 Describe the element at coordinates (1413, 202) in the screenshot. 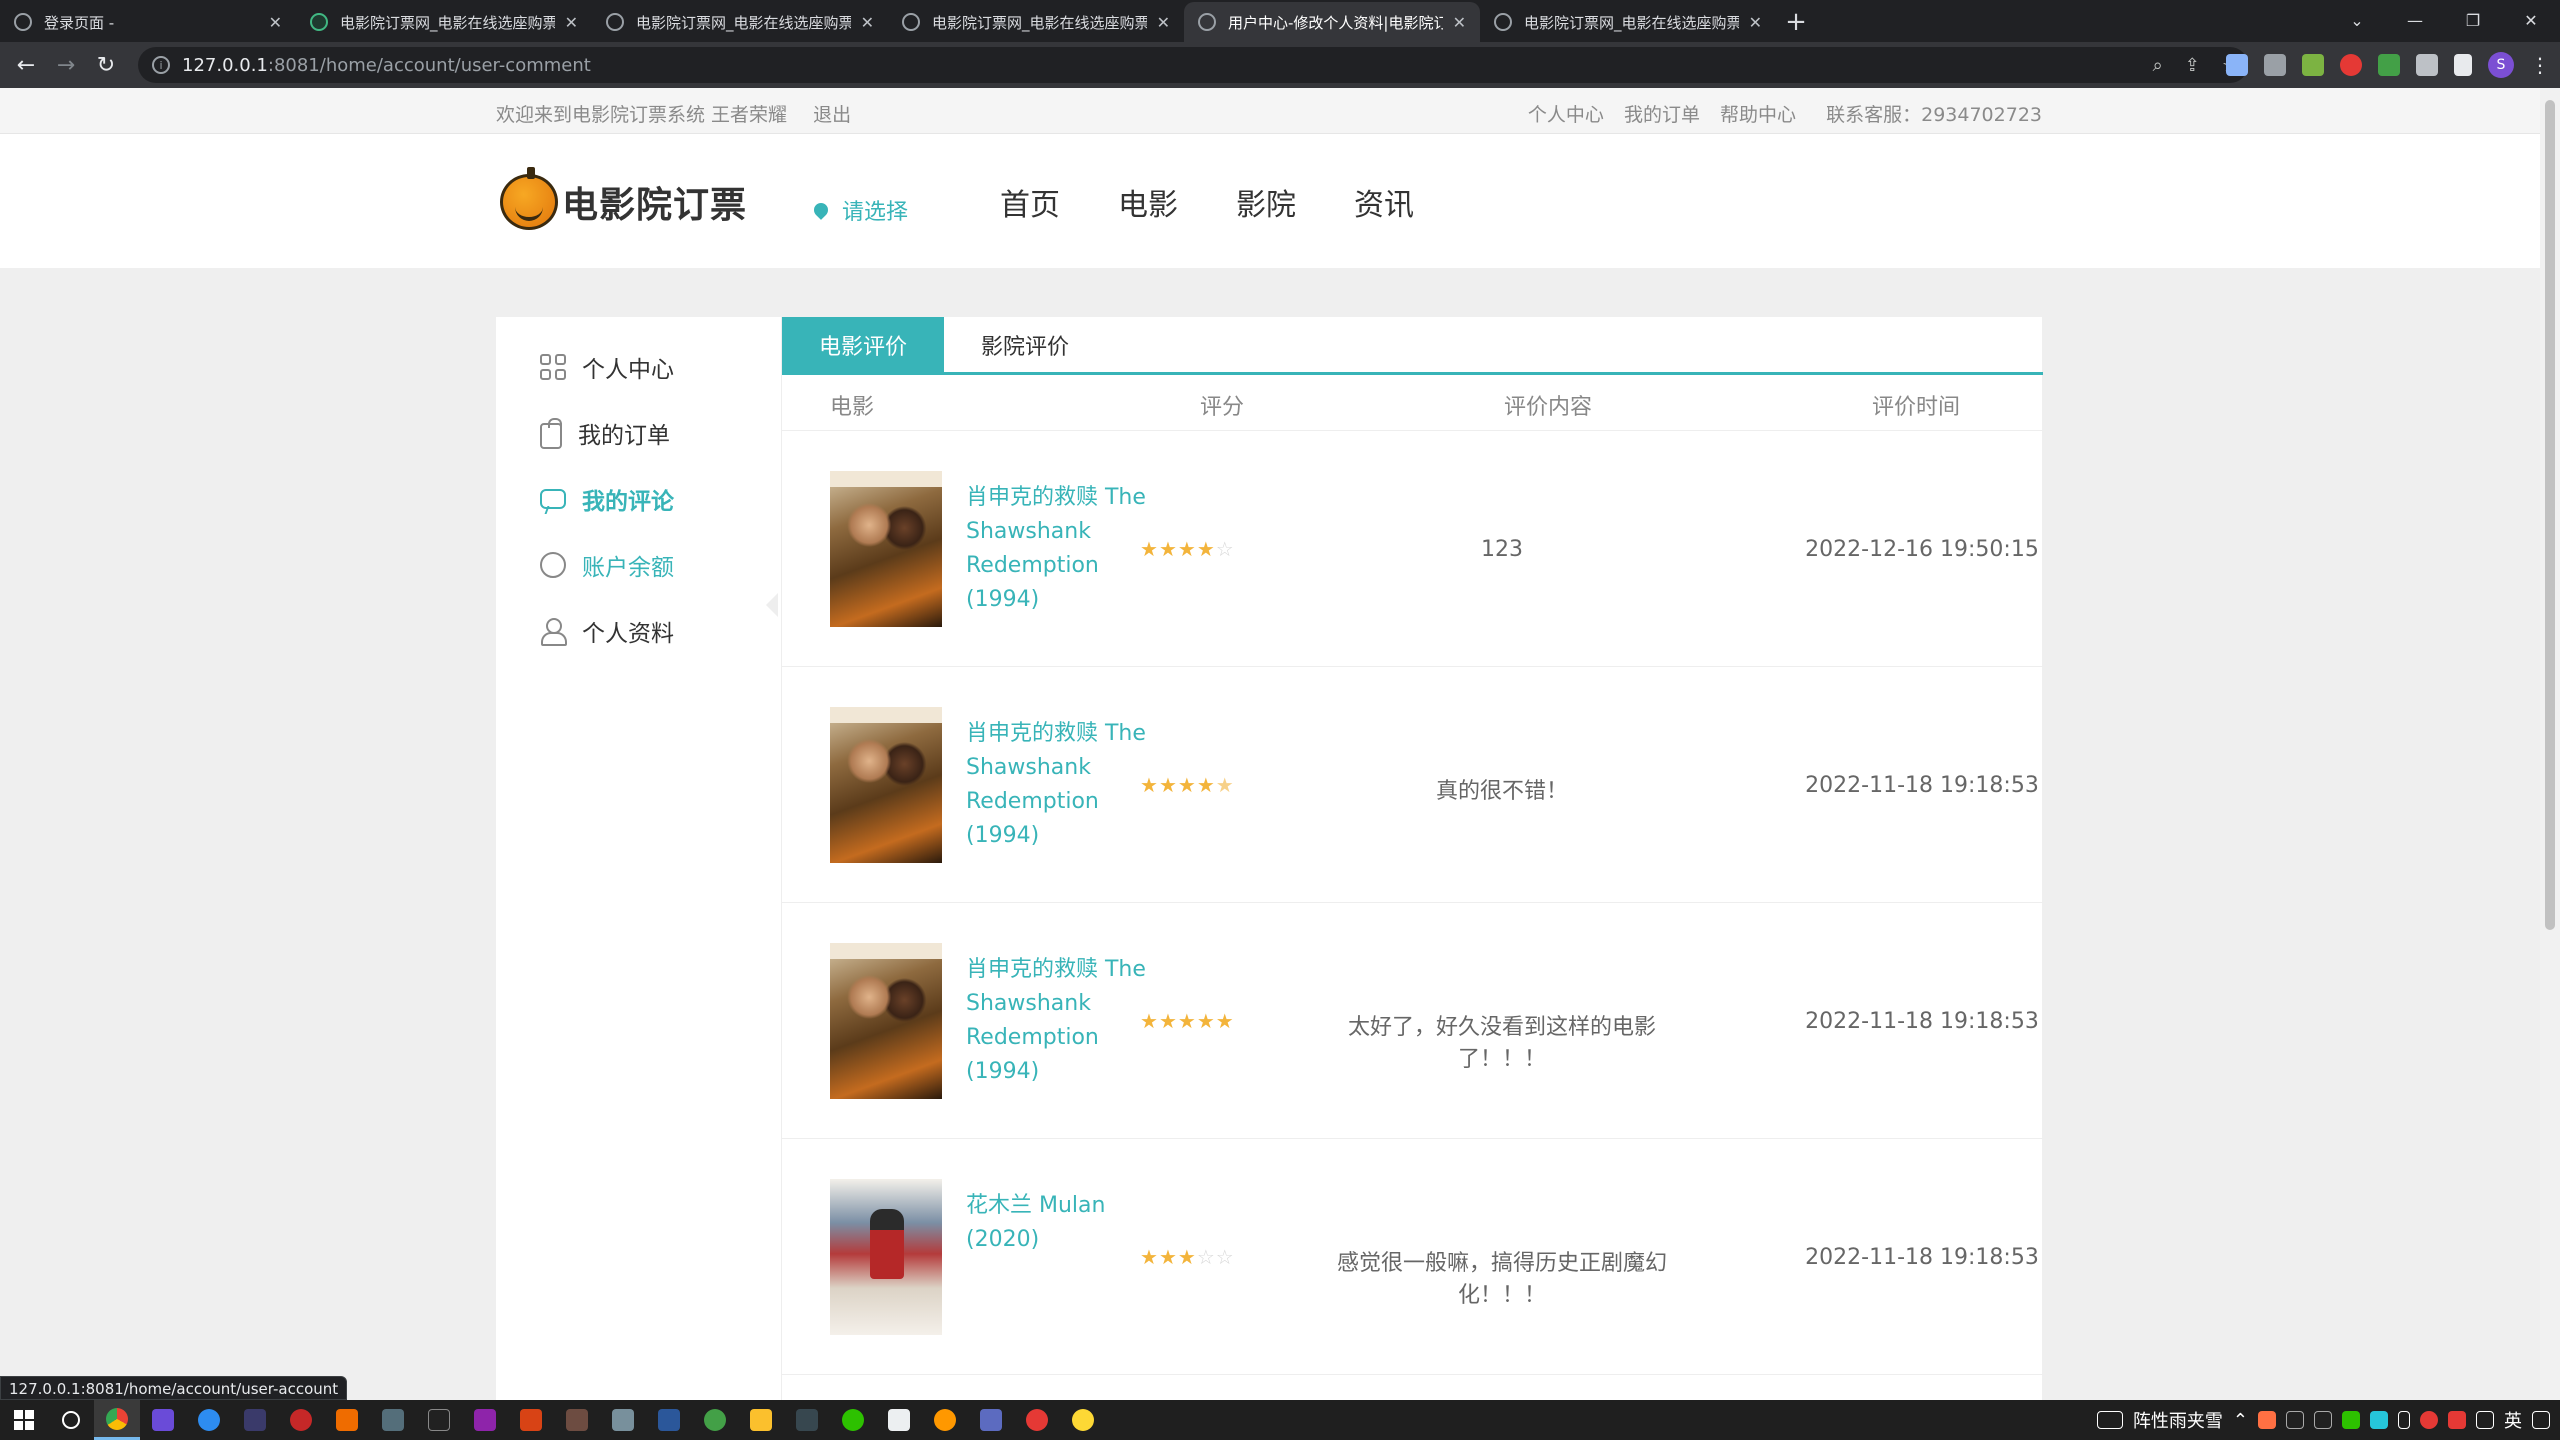

I see `nav-news: 资讯` at that location.